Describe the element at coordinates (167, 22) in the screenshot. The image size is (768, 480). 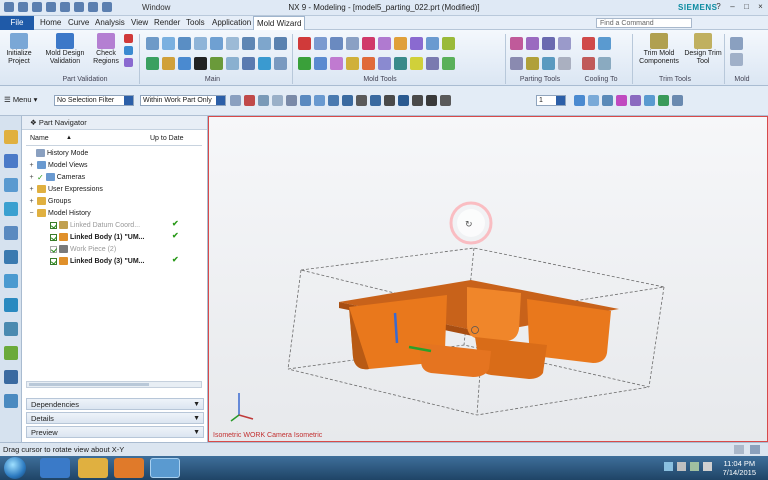
I see `tab-render: Render` at that location.